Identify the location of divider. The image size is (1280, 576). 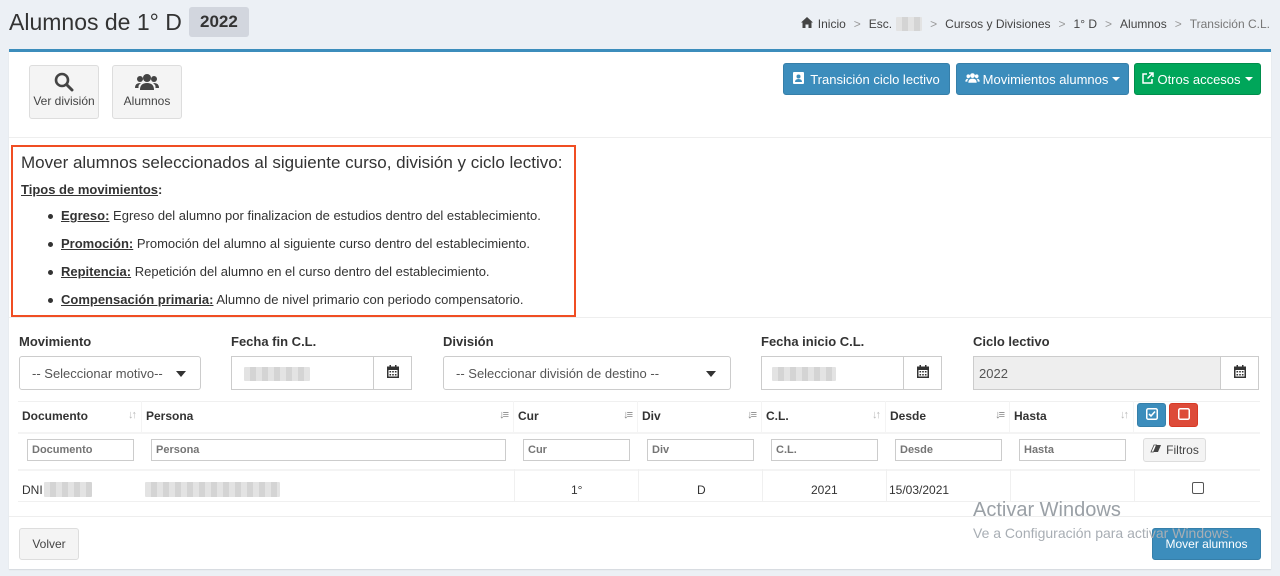
(640, 317).